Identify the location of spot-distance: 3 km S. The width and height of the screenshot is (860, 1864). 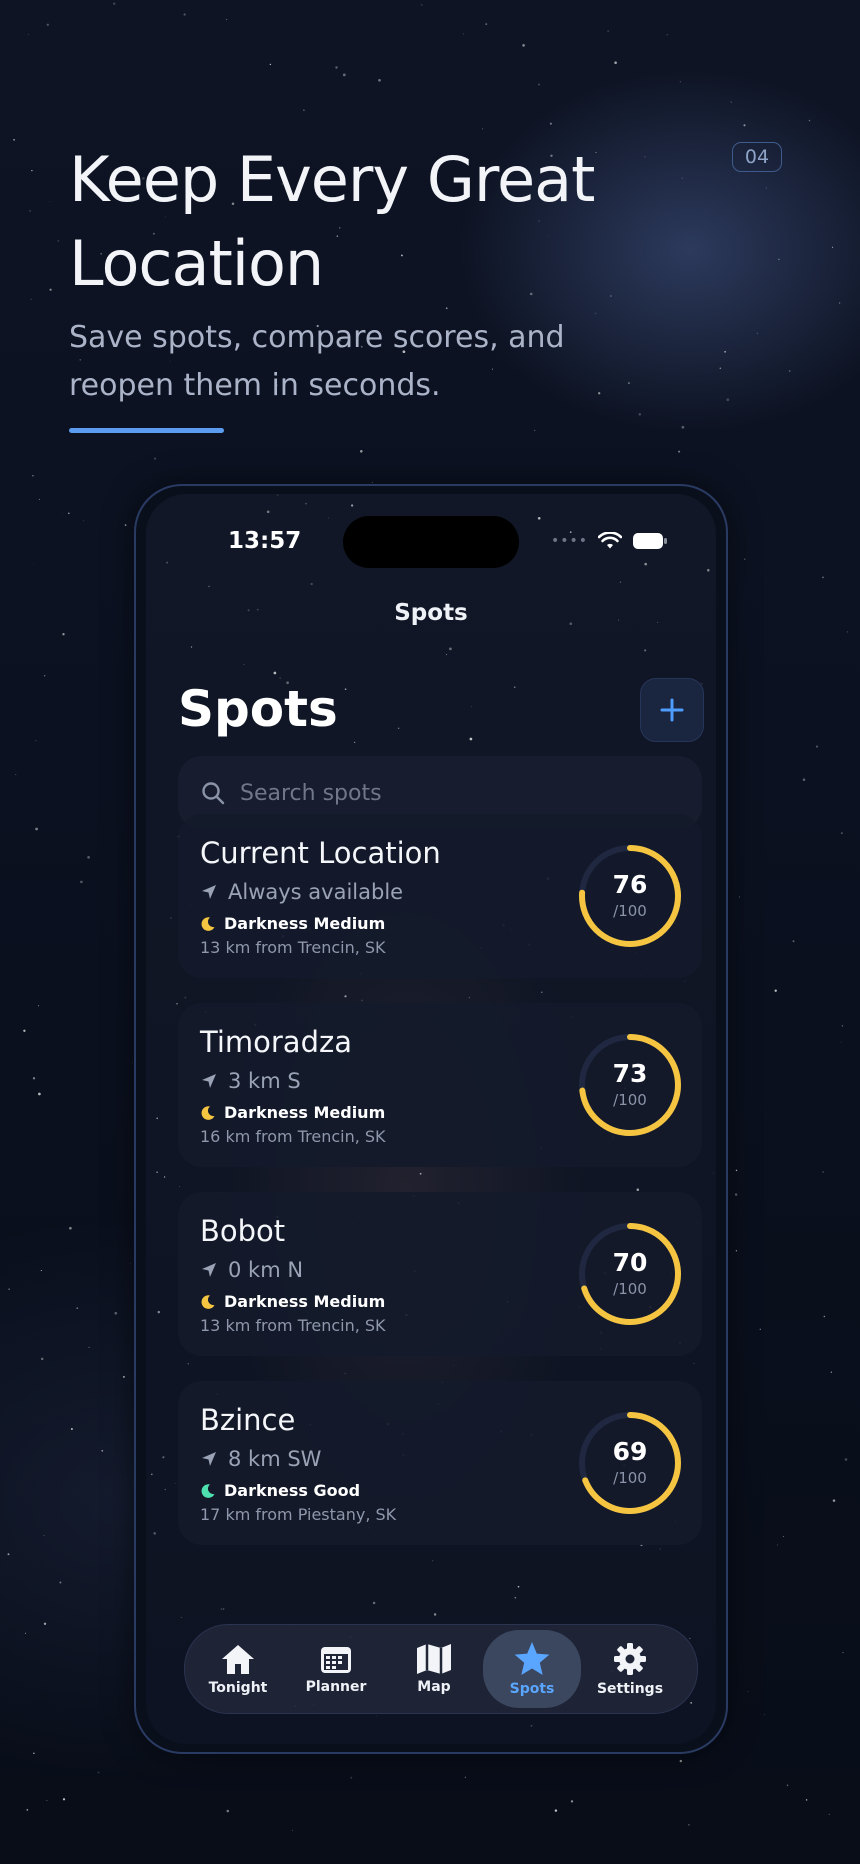
(250, 1081).